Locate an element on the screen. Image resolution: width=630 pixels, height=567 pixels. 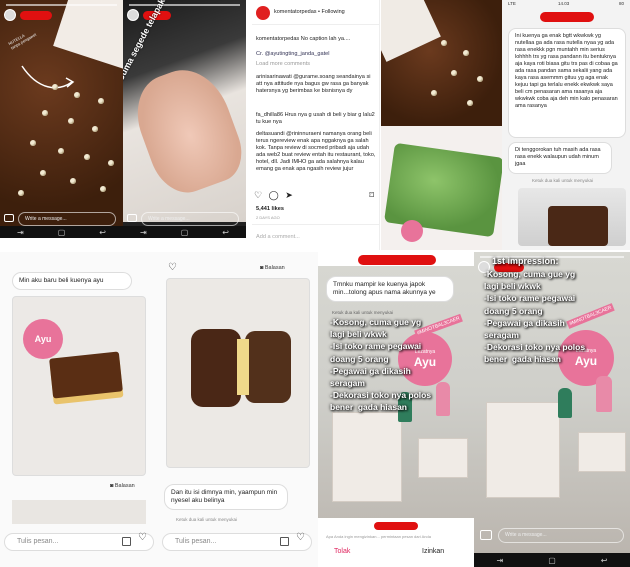
post-header: komentatorpedas • Following is located at coordinates (309, 12).